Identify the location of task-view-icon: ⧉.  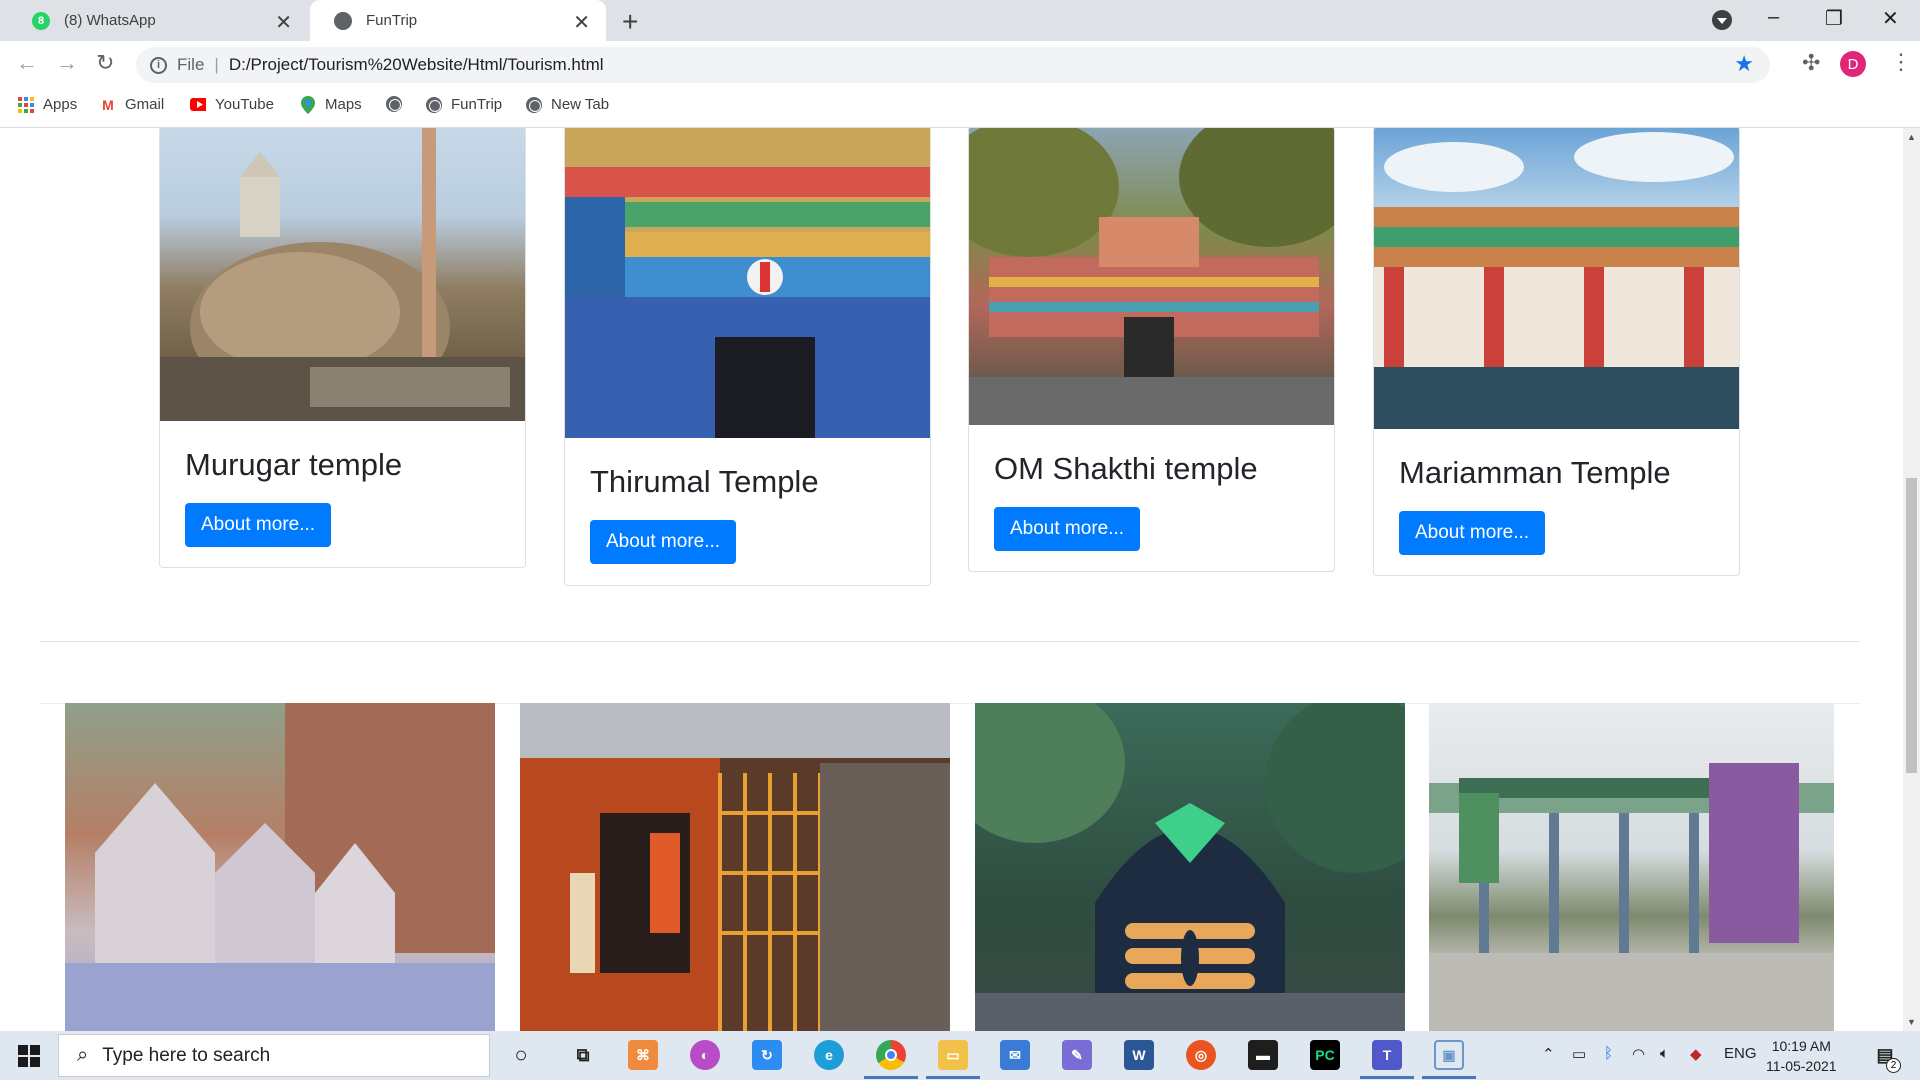
(583, 1055).